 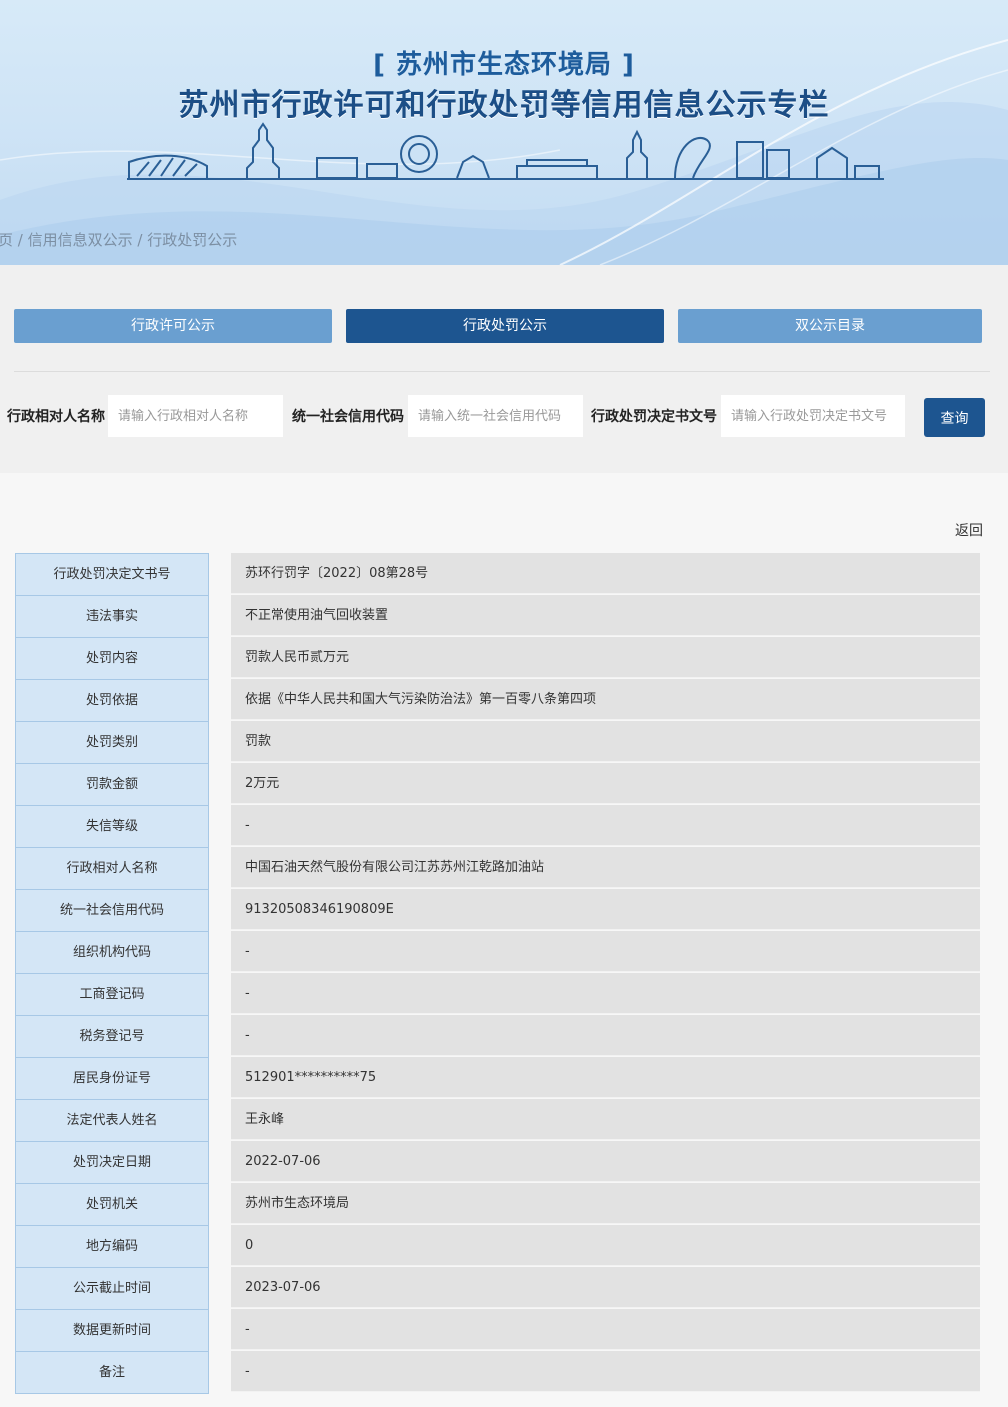 I want to click on table-row: 公示截止时间 2023-07-06, so click(x=497, y=1288).